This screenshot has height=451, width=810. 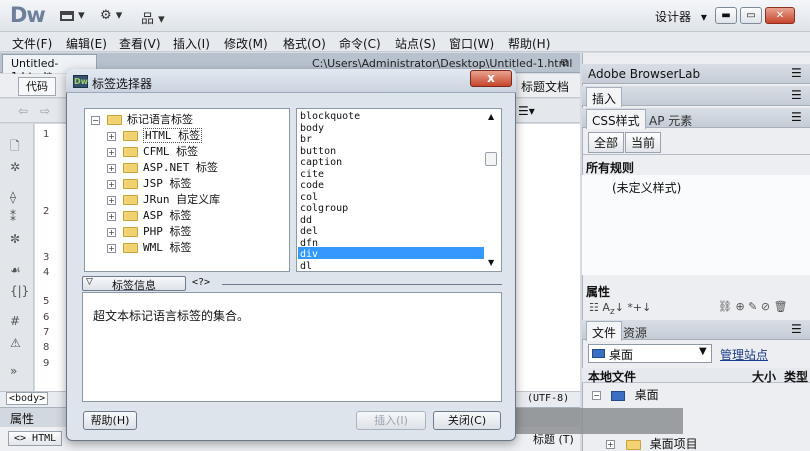 I want to click on select-parent-tag-icon: ✼, so click(x=15, y=239).